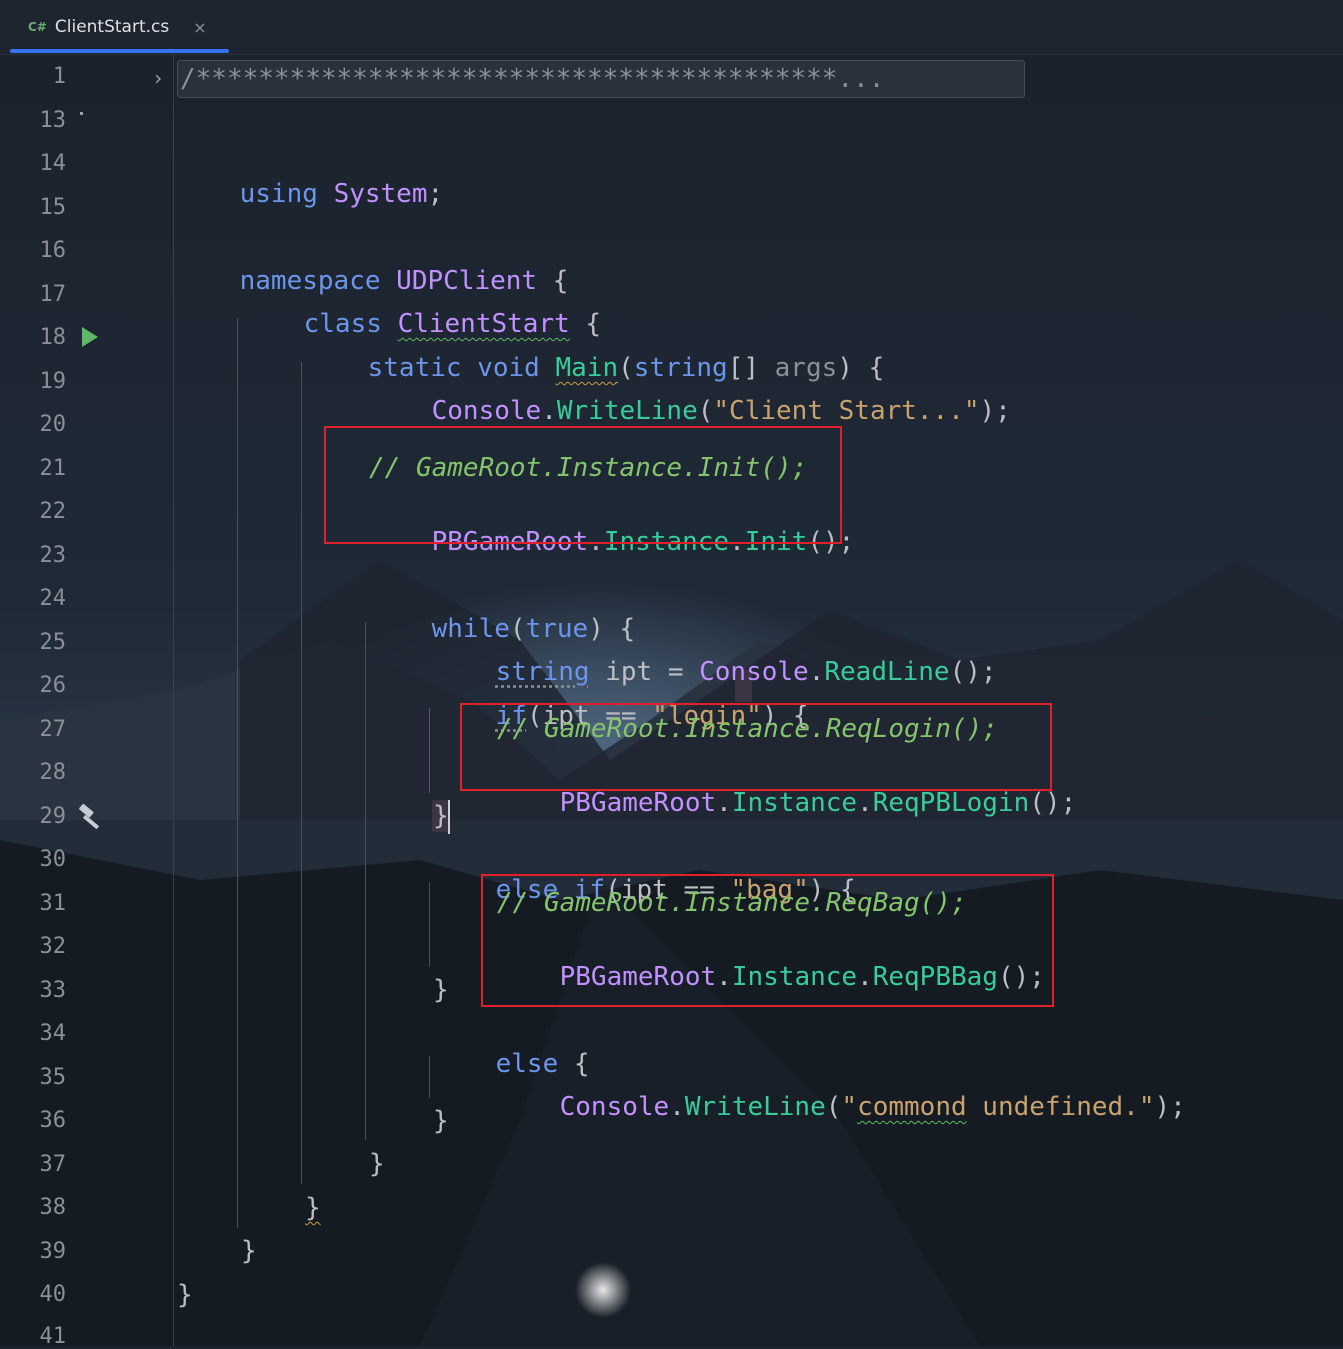 This screenshot has width=1343, height=1349. Describe the element at coordinates (33, 555) in the screenshot. I see `line-number: 23` at that location.